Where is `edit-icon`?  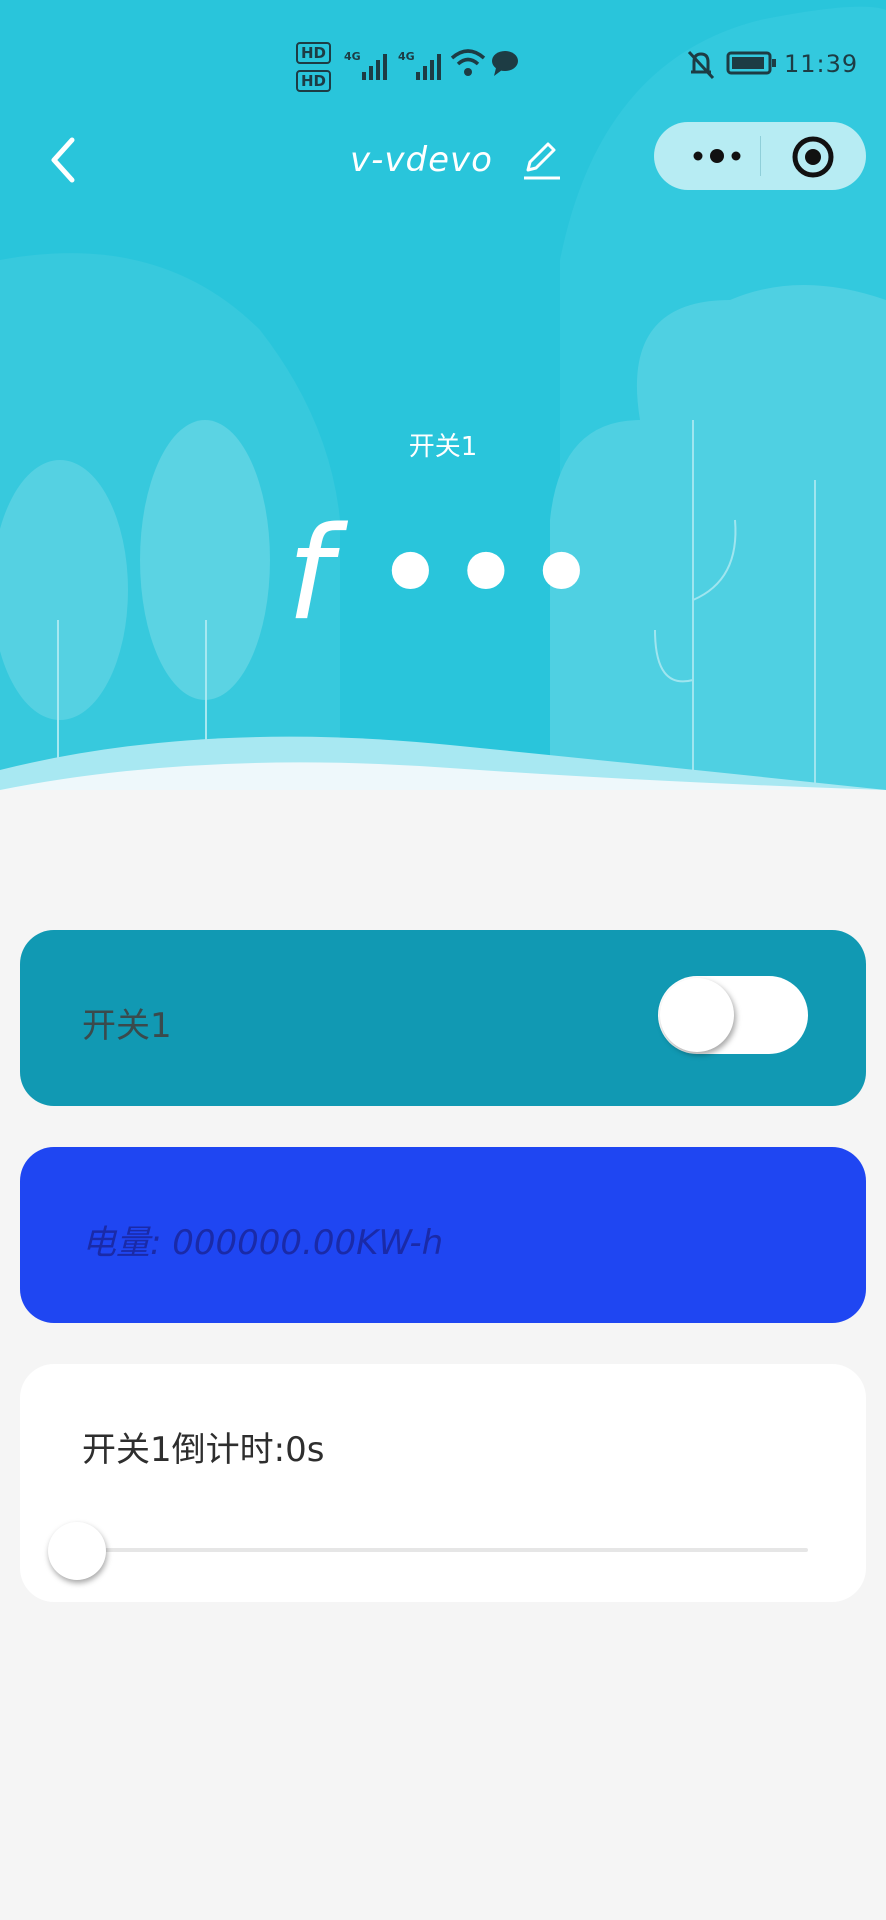
edit-icon is located at coordinates (542, 160).